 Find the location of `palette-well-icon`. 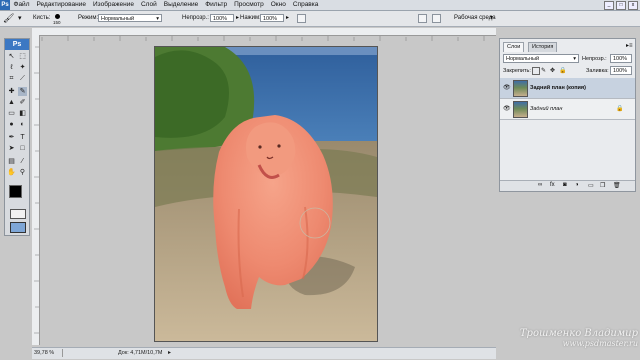

palette-well-icon is located at coordinates (422, 18).